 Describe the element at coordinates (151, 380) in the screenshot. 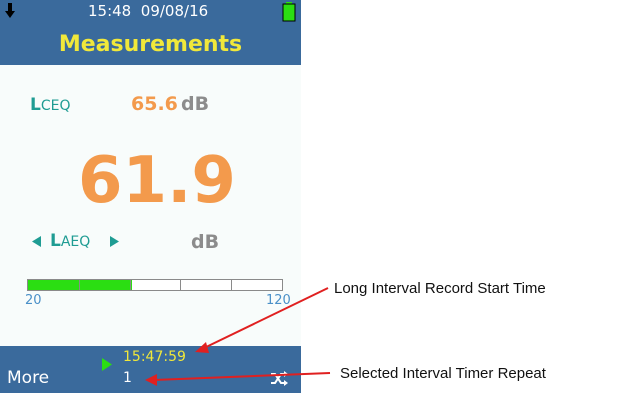

I see `repeat-arrowhead` at that location.